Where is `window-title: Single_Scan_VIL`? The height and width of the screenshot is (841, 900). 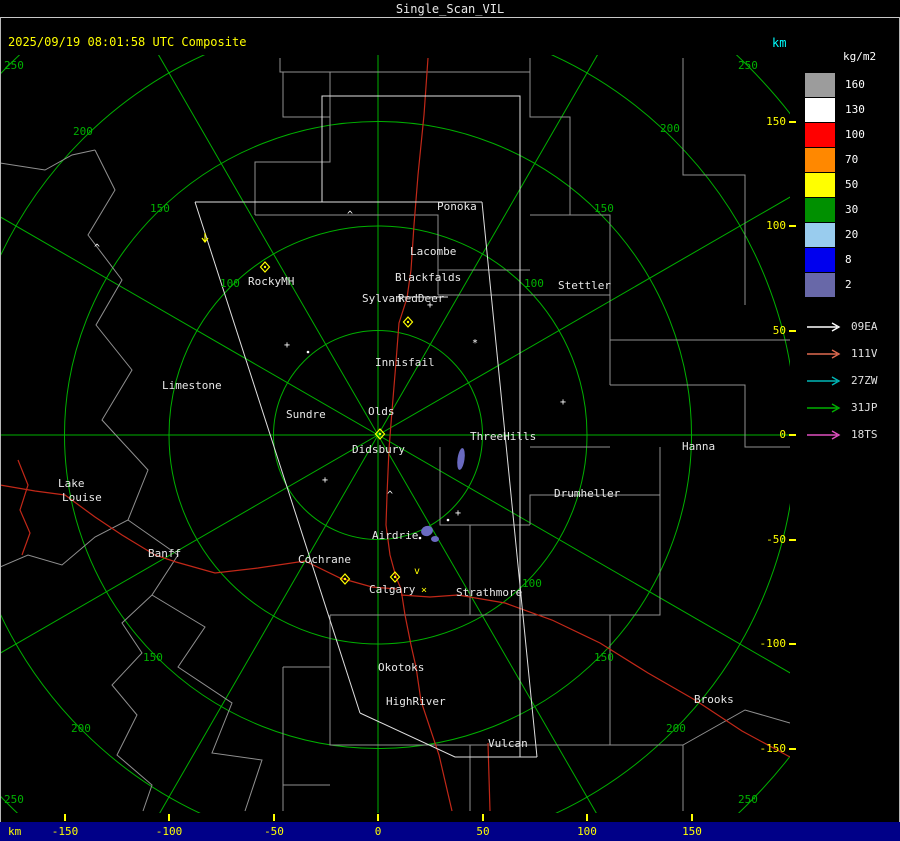 window-title: Single_Scan_VIL is located at coordinates (450, 8).